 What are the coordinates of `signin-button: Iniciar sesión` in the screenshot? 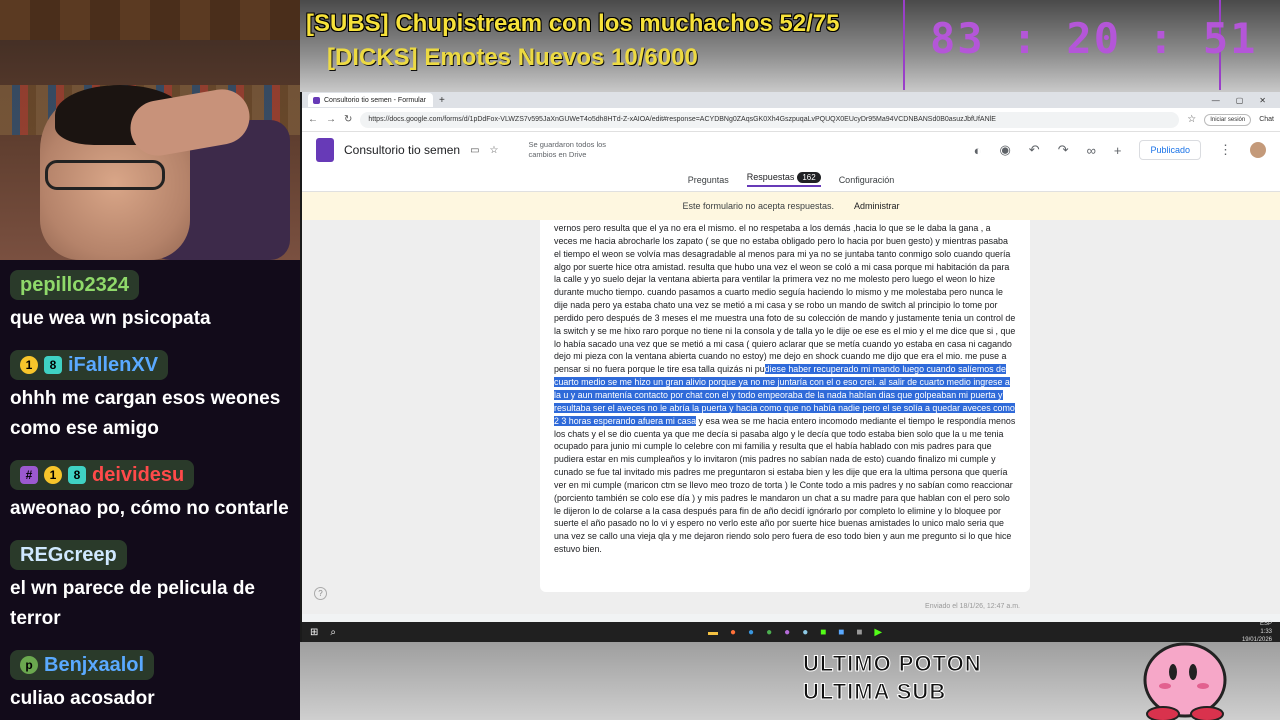 It's located at (1228, 119).